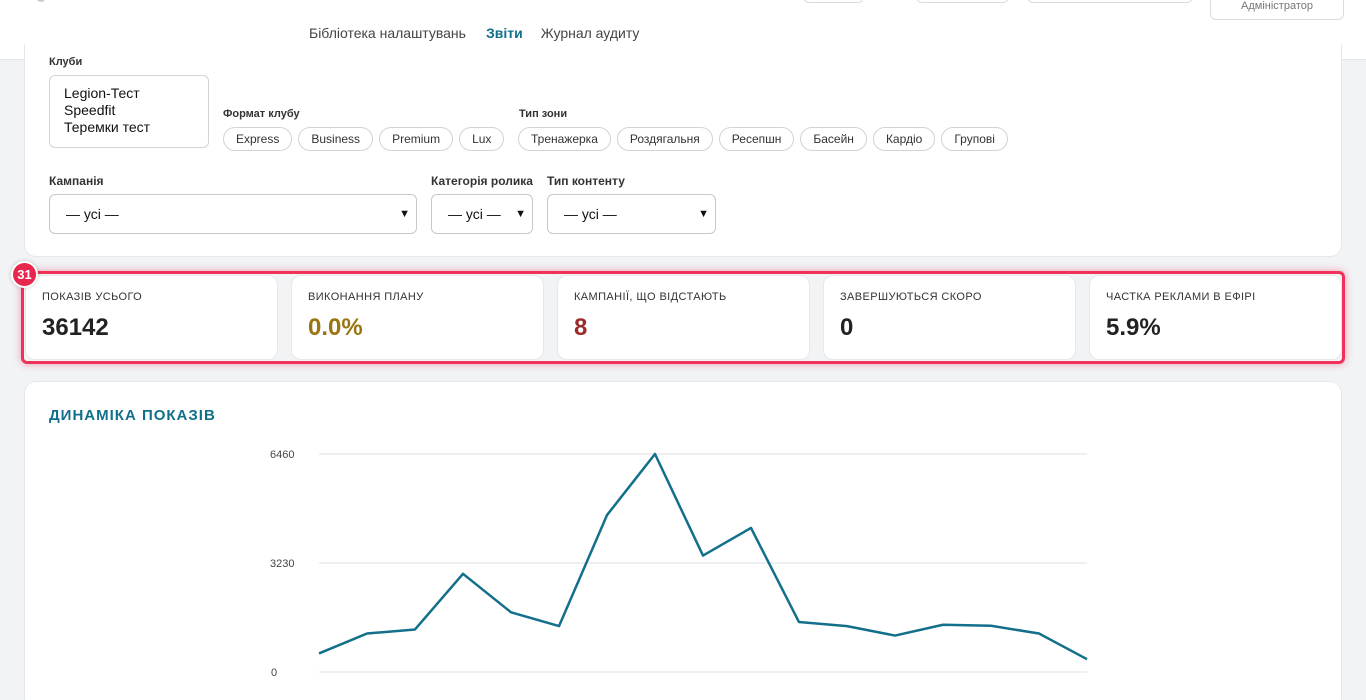  I want to click on kpi-label: ЧАСТКА РЕКЛАМИ В ЕФІРІ, so click(1181, 297).